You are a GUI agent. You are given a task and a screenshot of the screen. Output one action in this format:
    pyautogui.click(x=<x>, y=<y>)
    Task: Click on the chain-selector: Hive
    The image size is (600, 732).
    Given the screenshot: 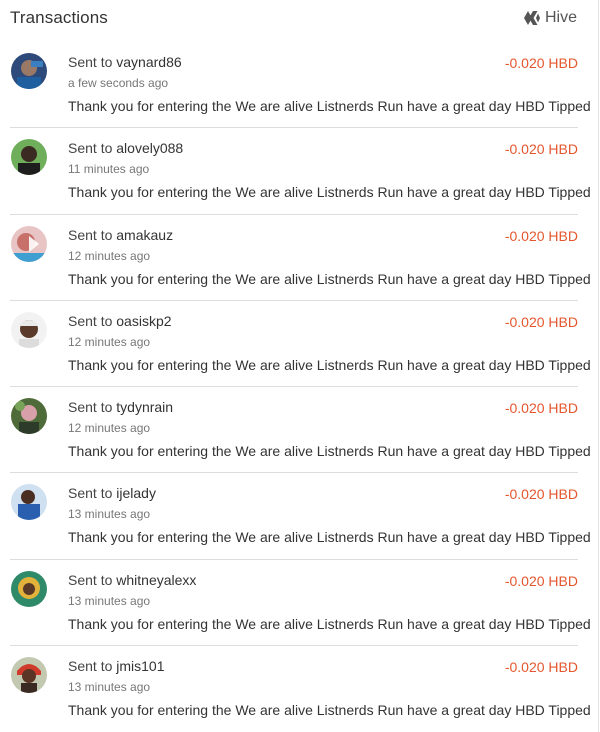 What is the action you would take?
    pyautogui.click(x=550, y=18)
    